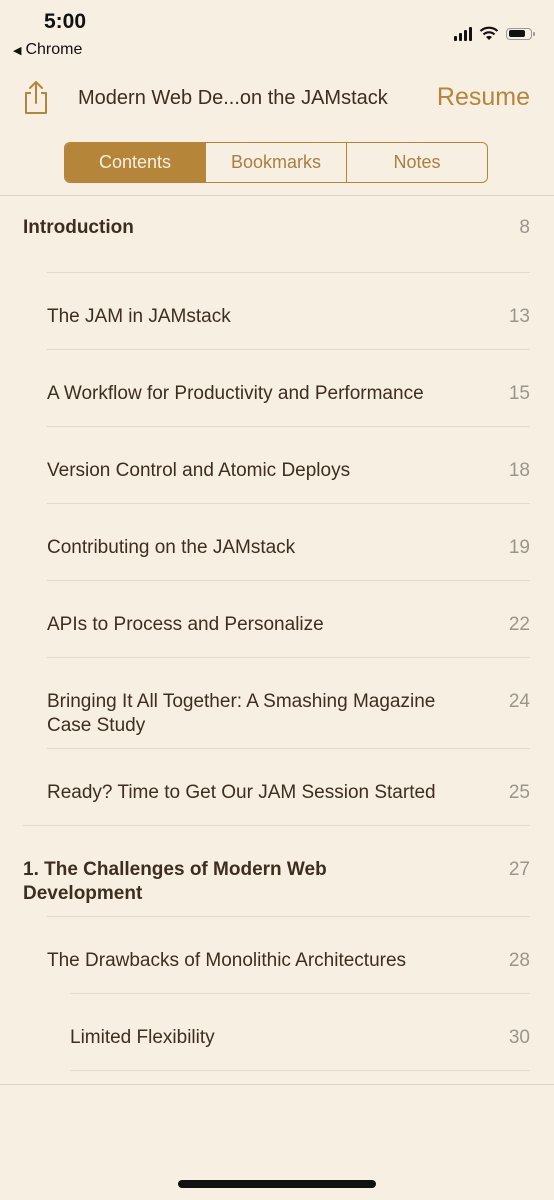  Describe the element at coordinates (277, 234) in the screenshot. I see `toc-row: Introduction 8` at that location.